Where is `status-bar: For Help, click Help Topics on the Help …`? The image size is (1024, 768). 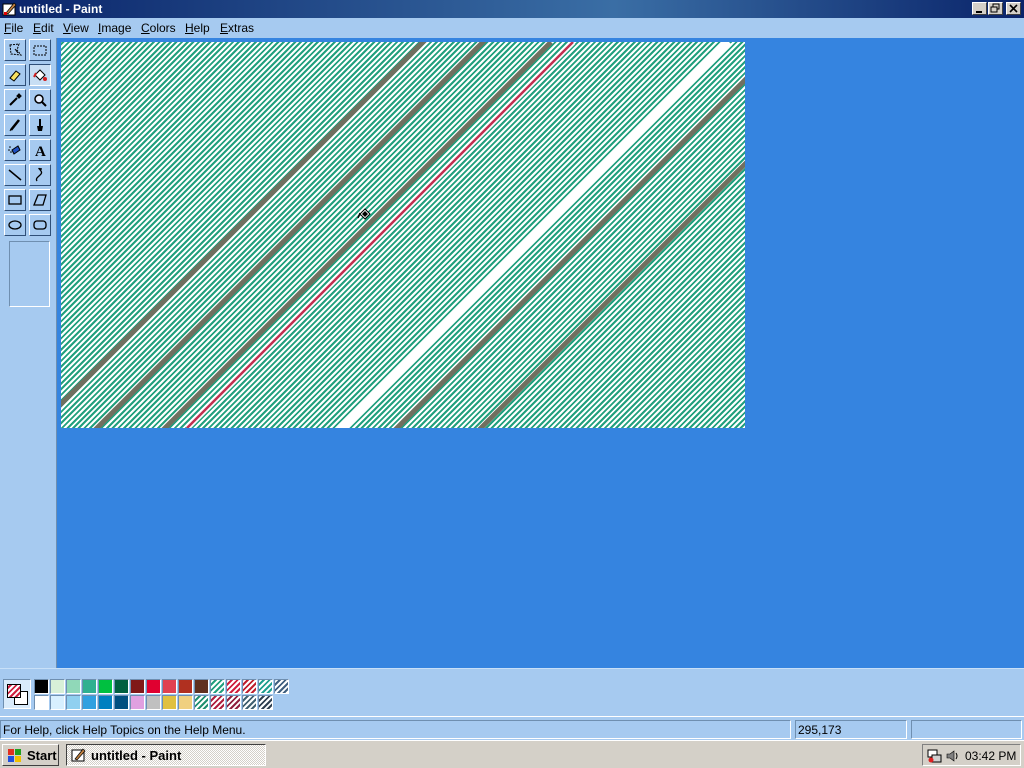
status-bar: For Help, click Help Topics on the Help … is located at coordinates (512, 728).